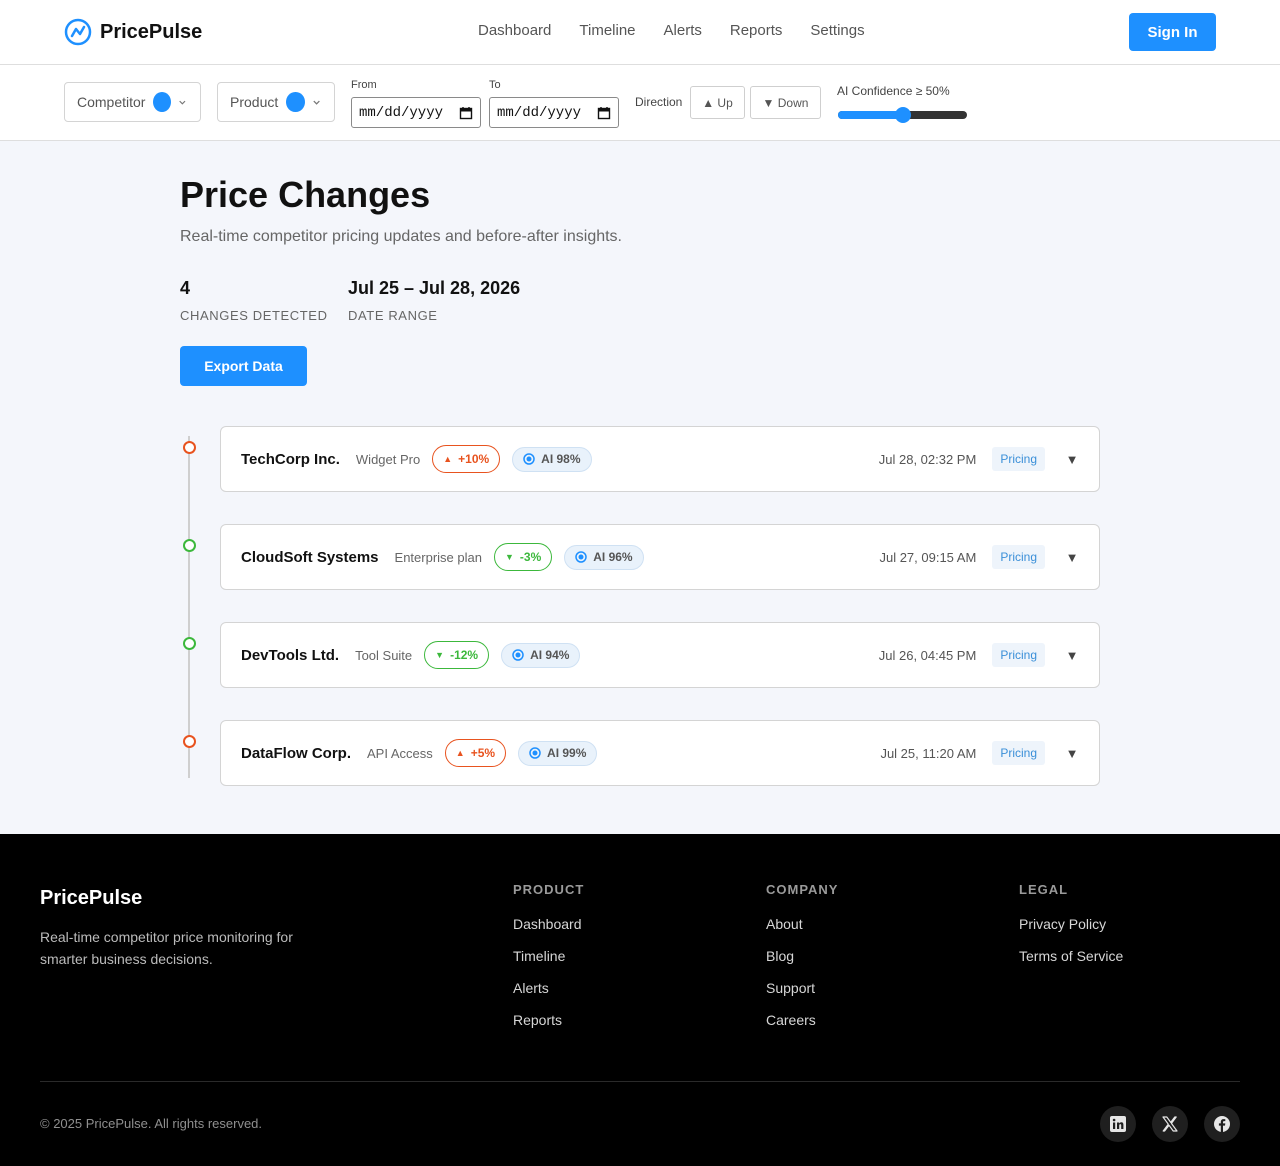 The height and width of the screenshot is (1166, 1280). Describe the element at coordinates (401, 112) in the screenshot. I see `from-date-value: mm/dd/yyyy` at that location.